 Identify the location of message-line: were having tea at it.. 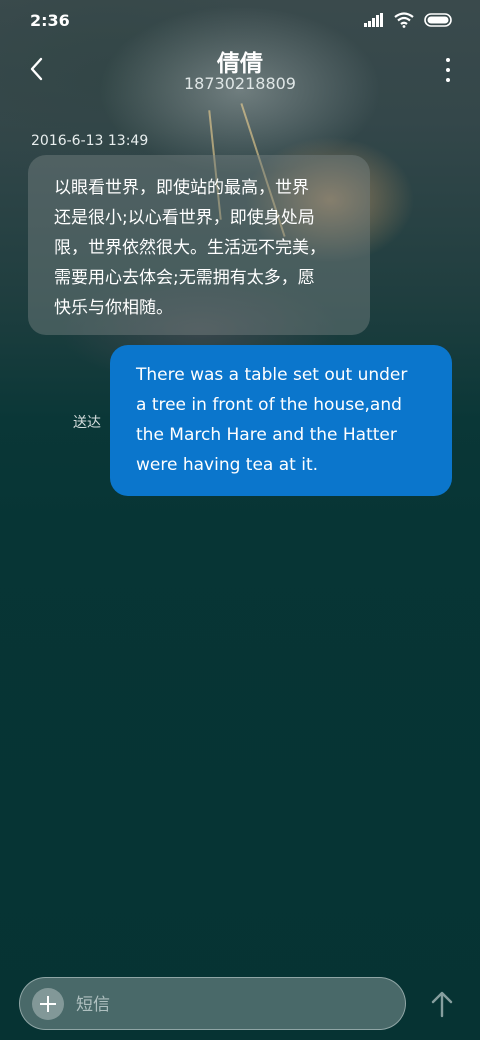
(227, 465).